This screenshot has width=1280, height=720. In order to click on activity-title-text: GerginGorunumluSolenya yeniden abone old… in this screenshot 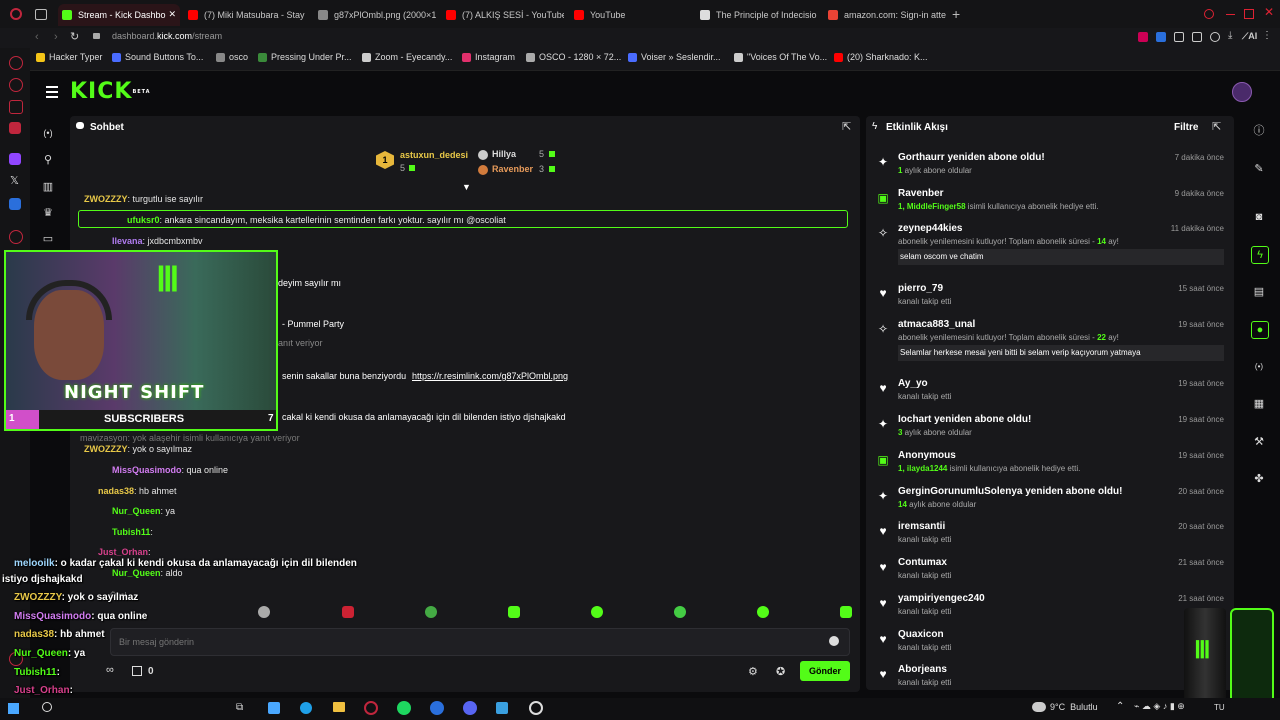, I will do `click(1010, 491)`.